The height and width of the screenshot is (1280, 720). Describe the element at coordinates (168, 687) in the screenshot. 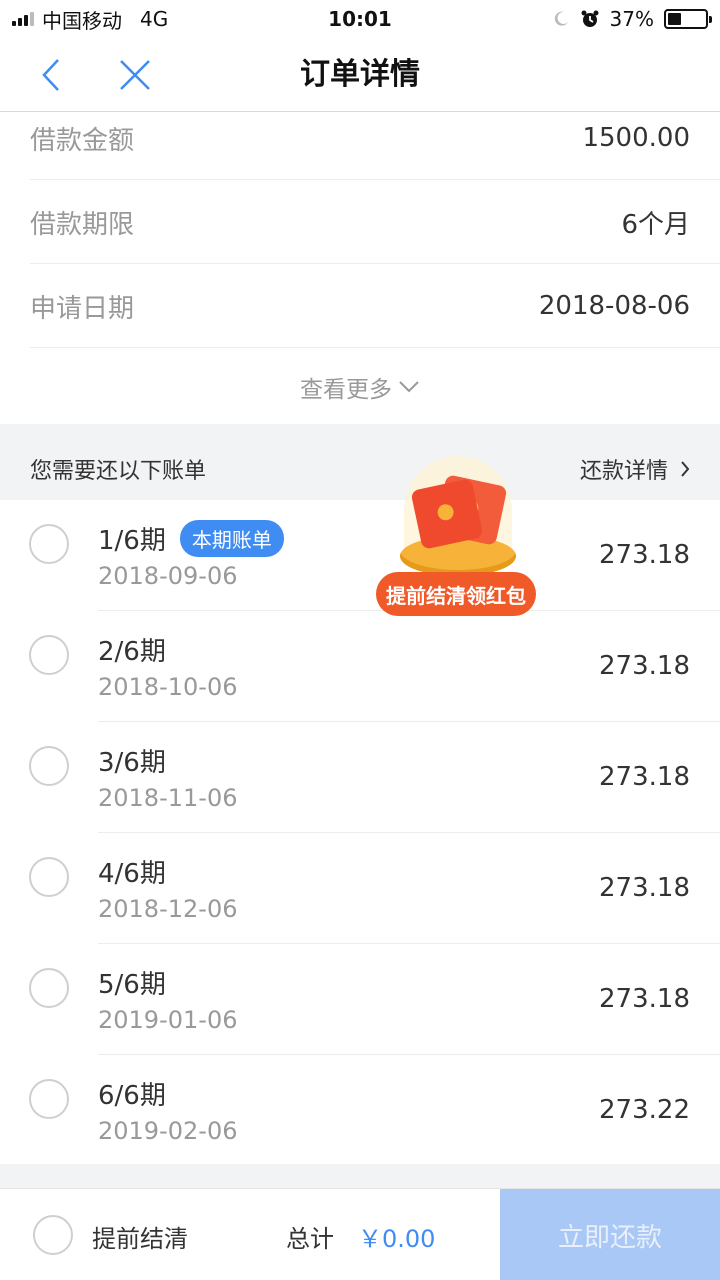

I see `bill-date: 2018-10-06` at that location.